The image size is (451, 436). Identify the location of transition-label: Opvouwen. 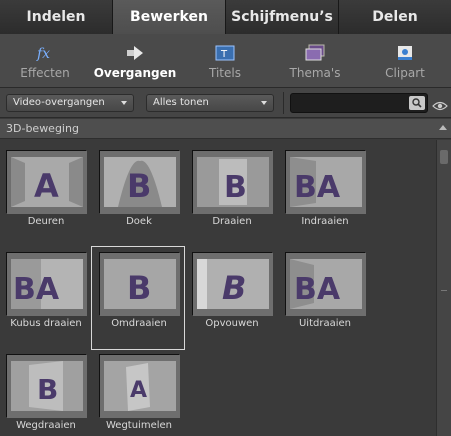
(232, 323).